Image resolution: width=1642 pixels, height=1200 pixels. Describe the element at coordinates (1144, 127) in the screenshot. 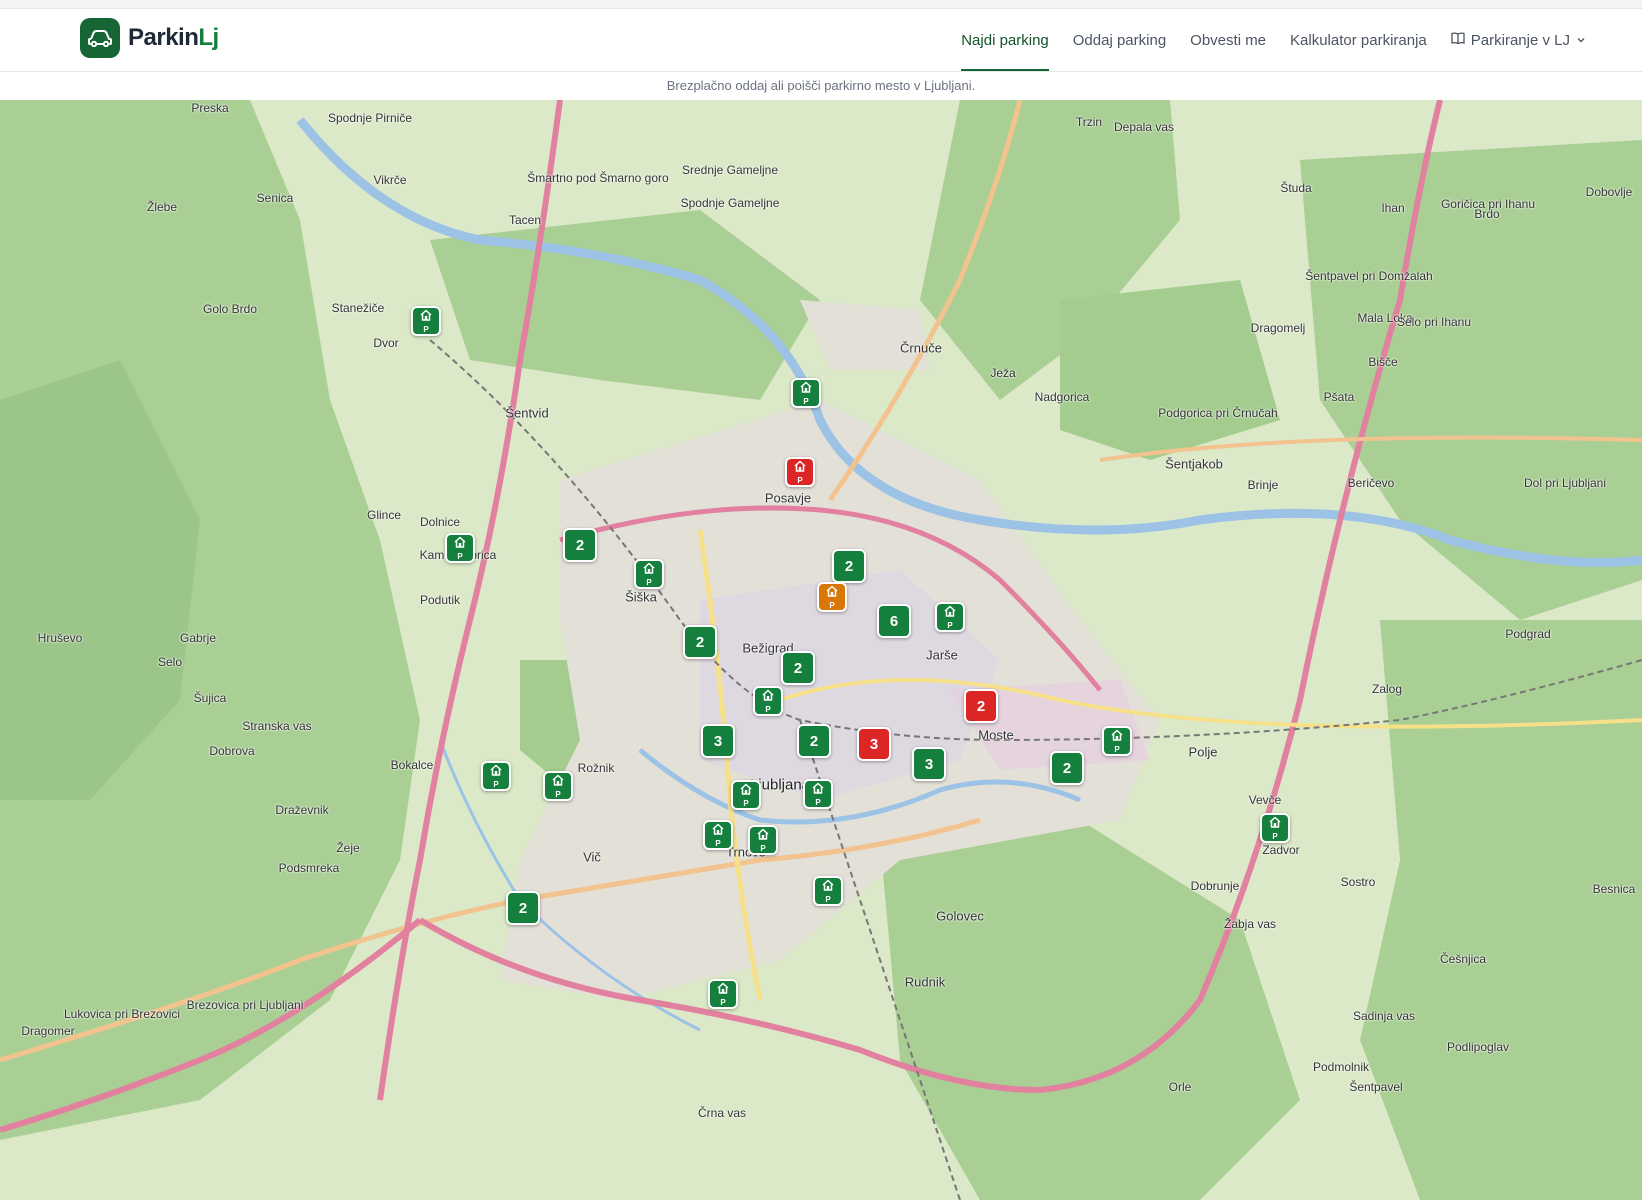

I see `map-place-label: Depala vas` at that location.